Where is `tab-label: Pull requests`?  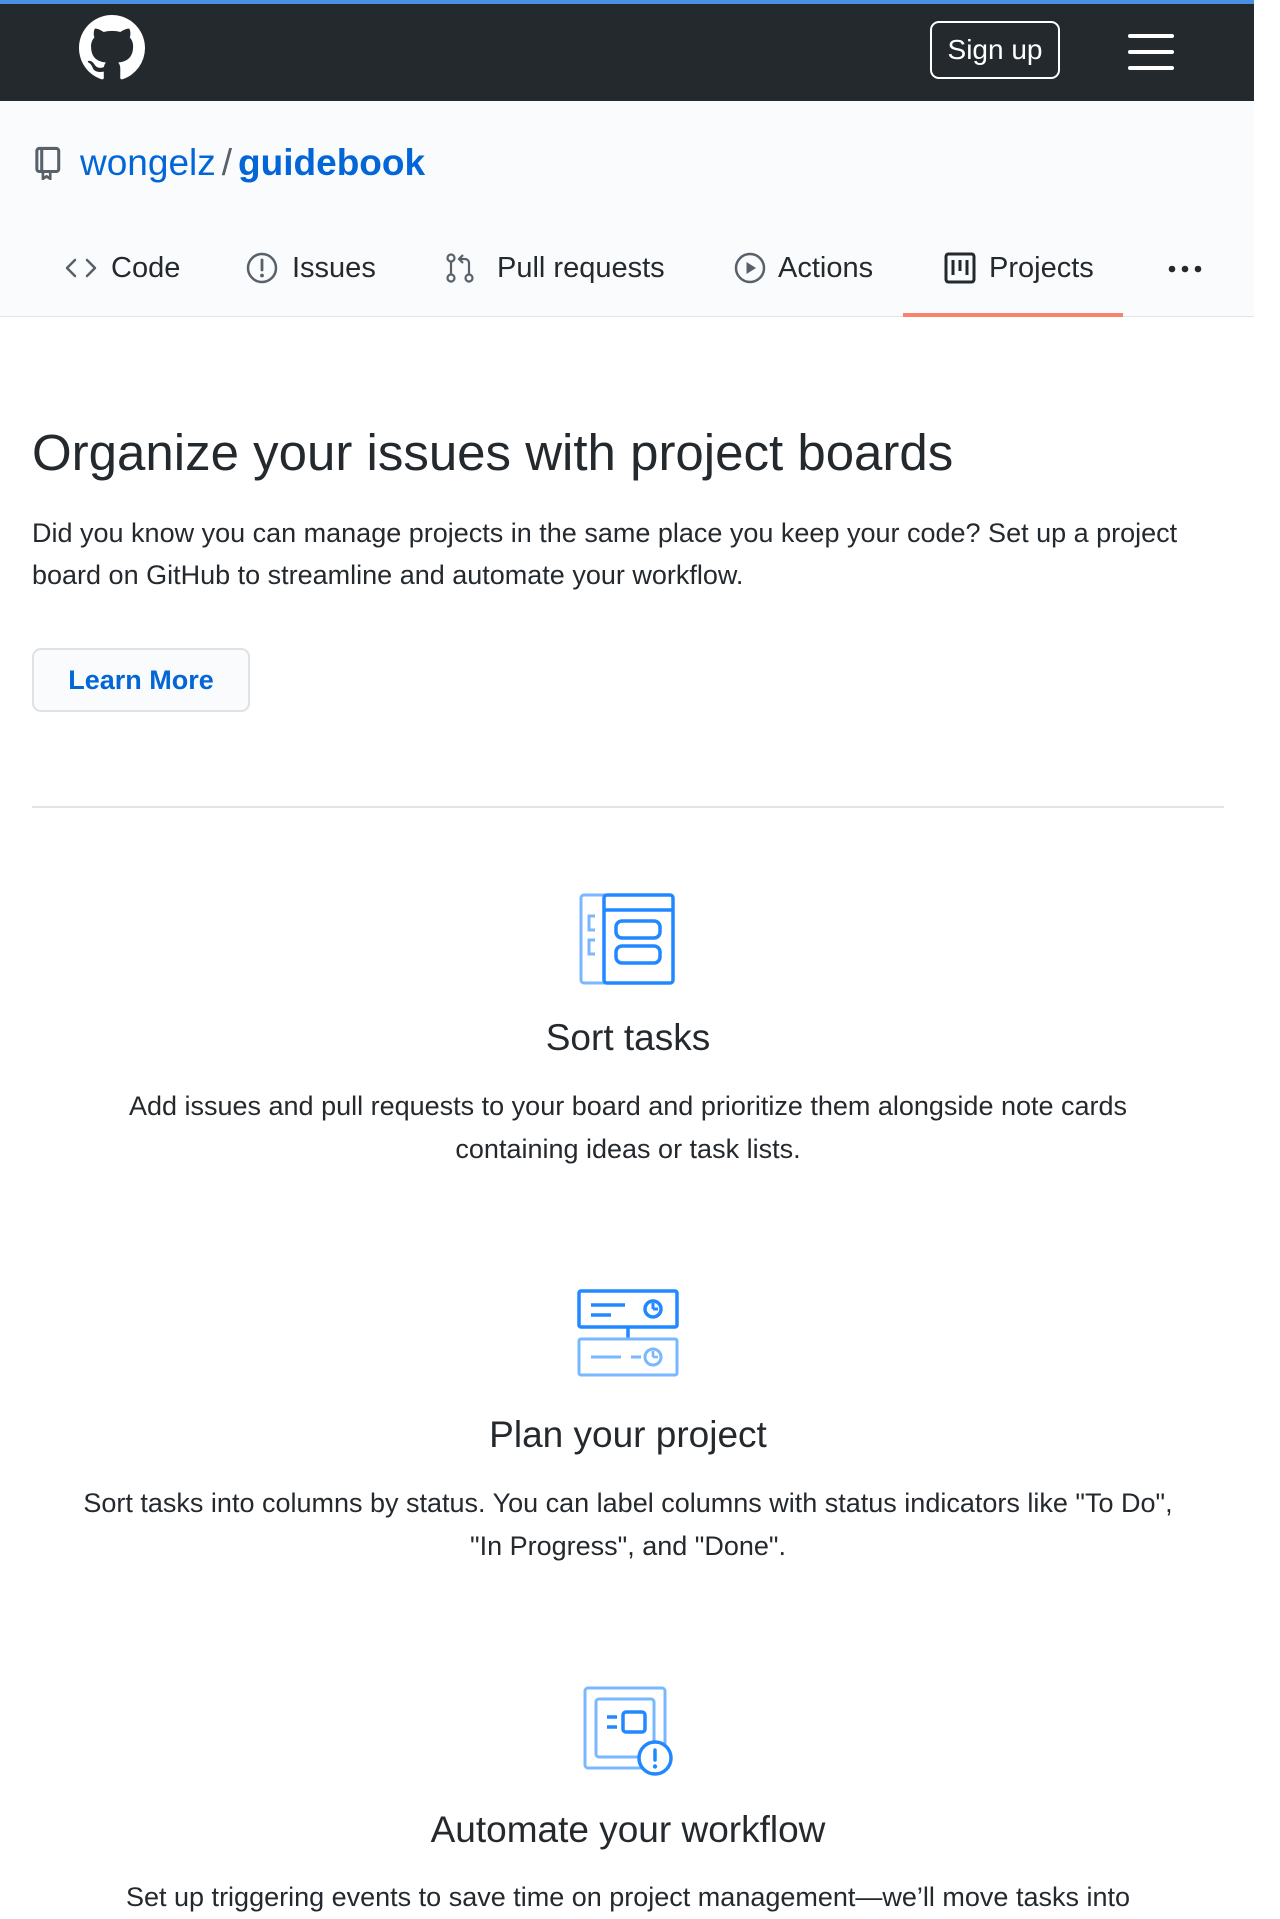
tab-label: Pull requests is located at coordinates (581, 268).